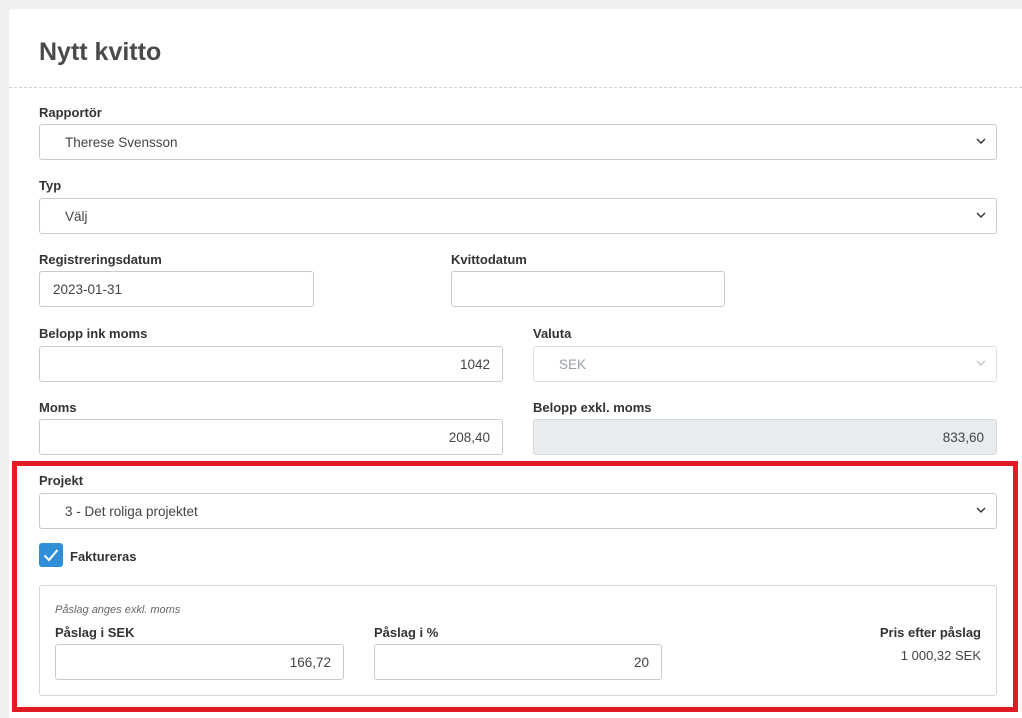 This screenshot has width=1022, height=718. I want to click on registration-date-input: 2023-01-31, so click(176, 289).